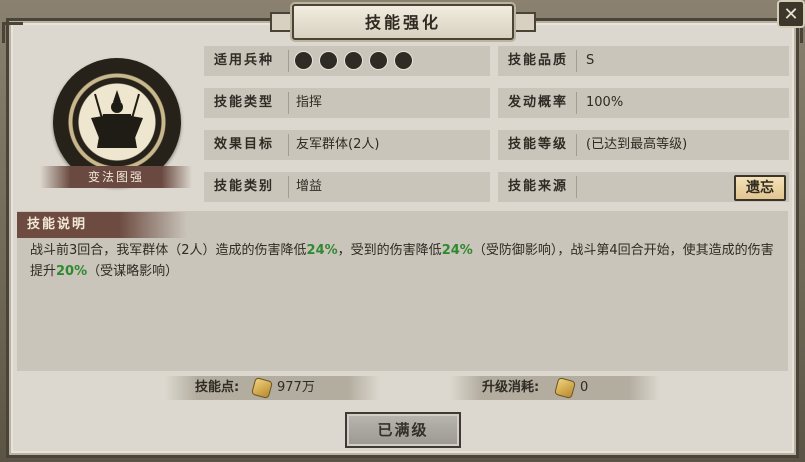  What do you see at coordinates (637, 144) in the screenshot?
I see `level-value: (已达到最高等级)` at bounding box center [637, 144].